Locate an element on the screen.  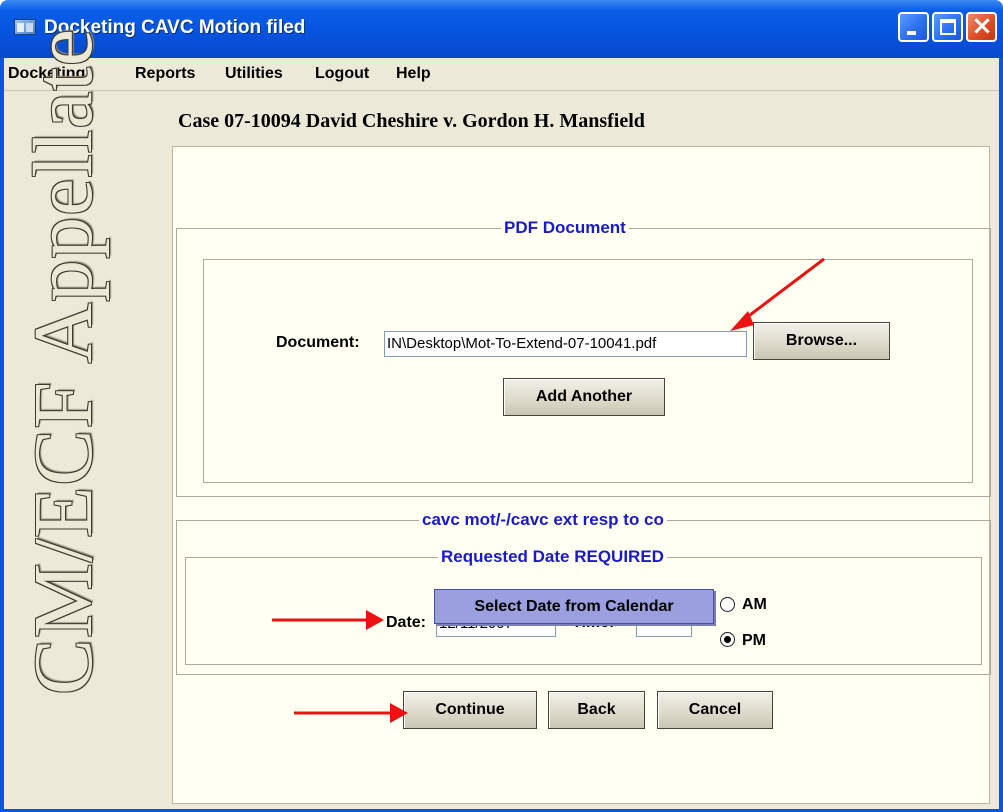
back-button: Back is located at coordinates (596, 710).